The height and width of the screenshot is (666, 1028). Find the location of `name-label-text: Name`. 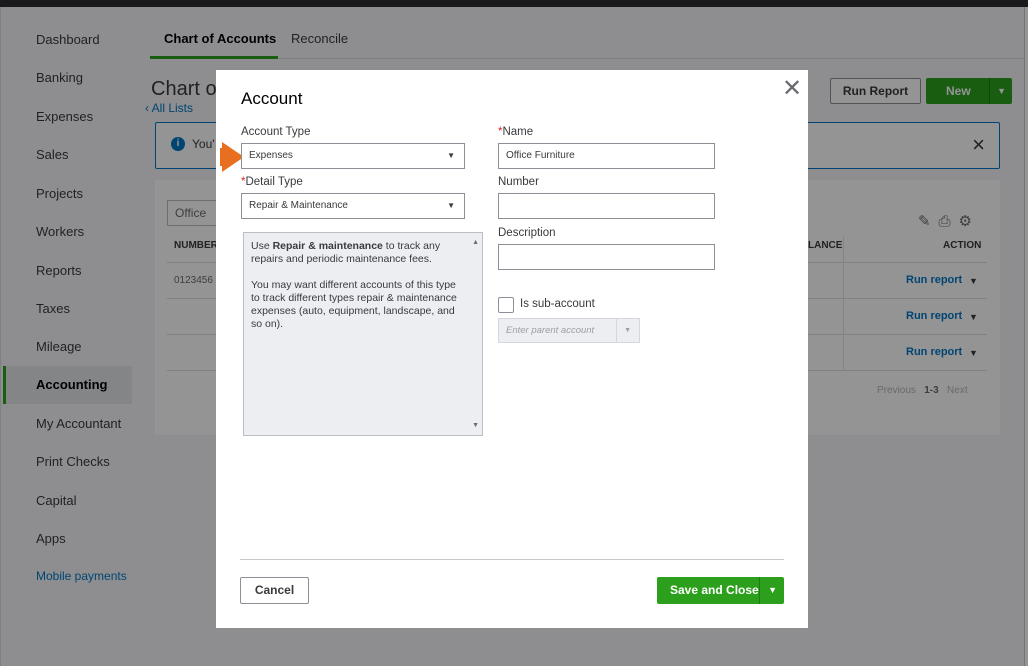

name-label-text: Name is located at coordinates (518, 132).